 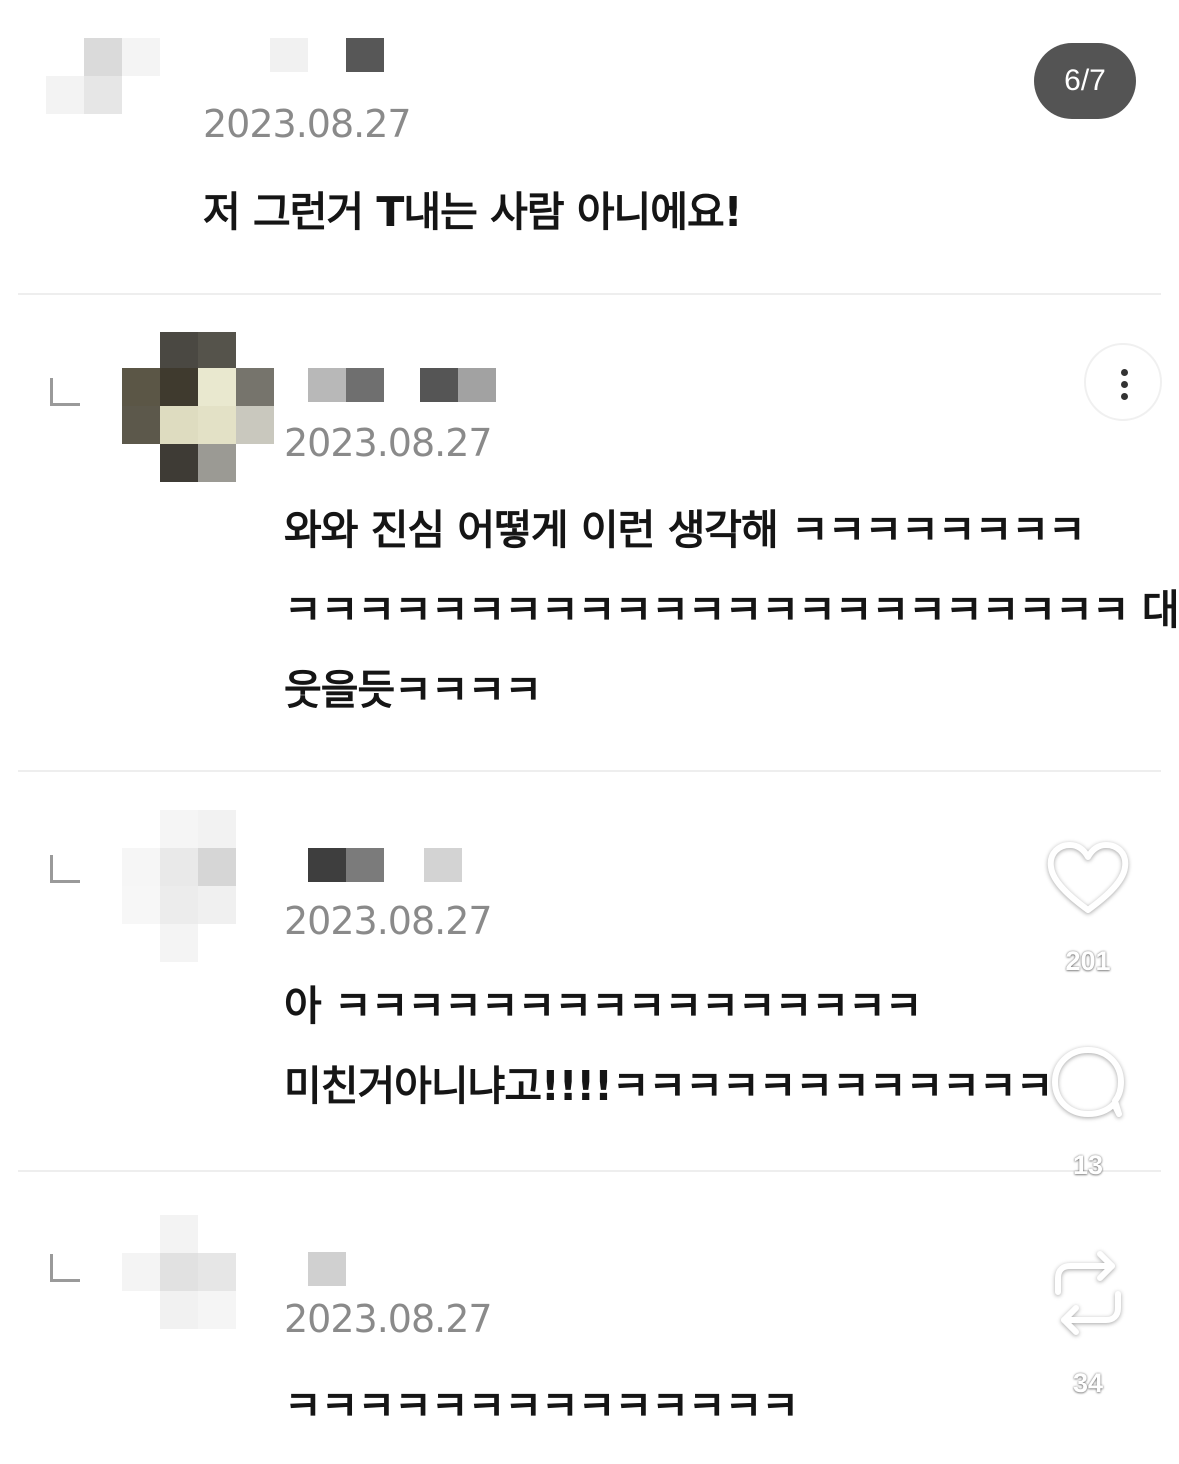 I want to click on comment-line: ㅋㅋㅋㅋㅋㅋㅋㅋㅋㅋㅋㅋㅋㅋ, so click(x=541, y=1406).